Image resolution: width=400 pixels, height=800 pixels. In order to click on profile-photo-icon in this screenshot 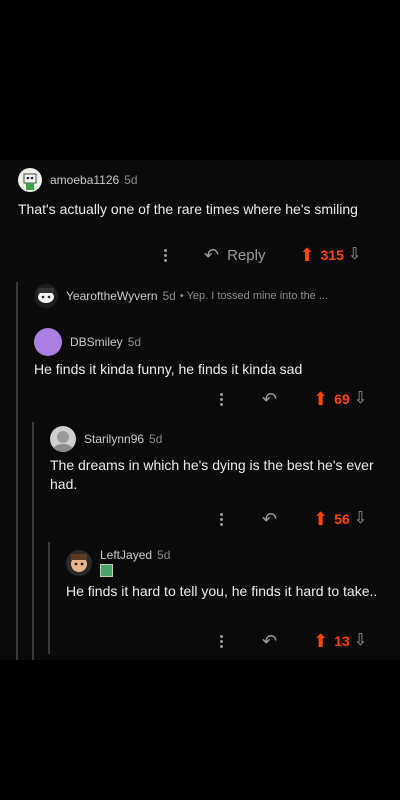, I will do `click(63, 441)`.